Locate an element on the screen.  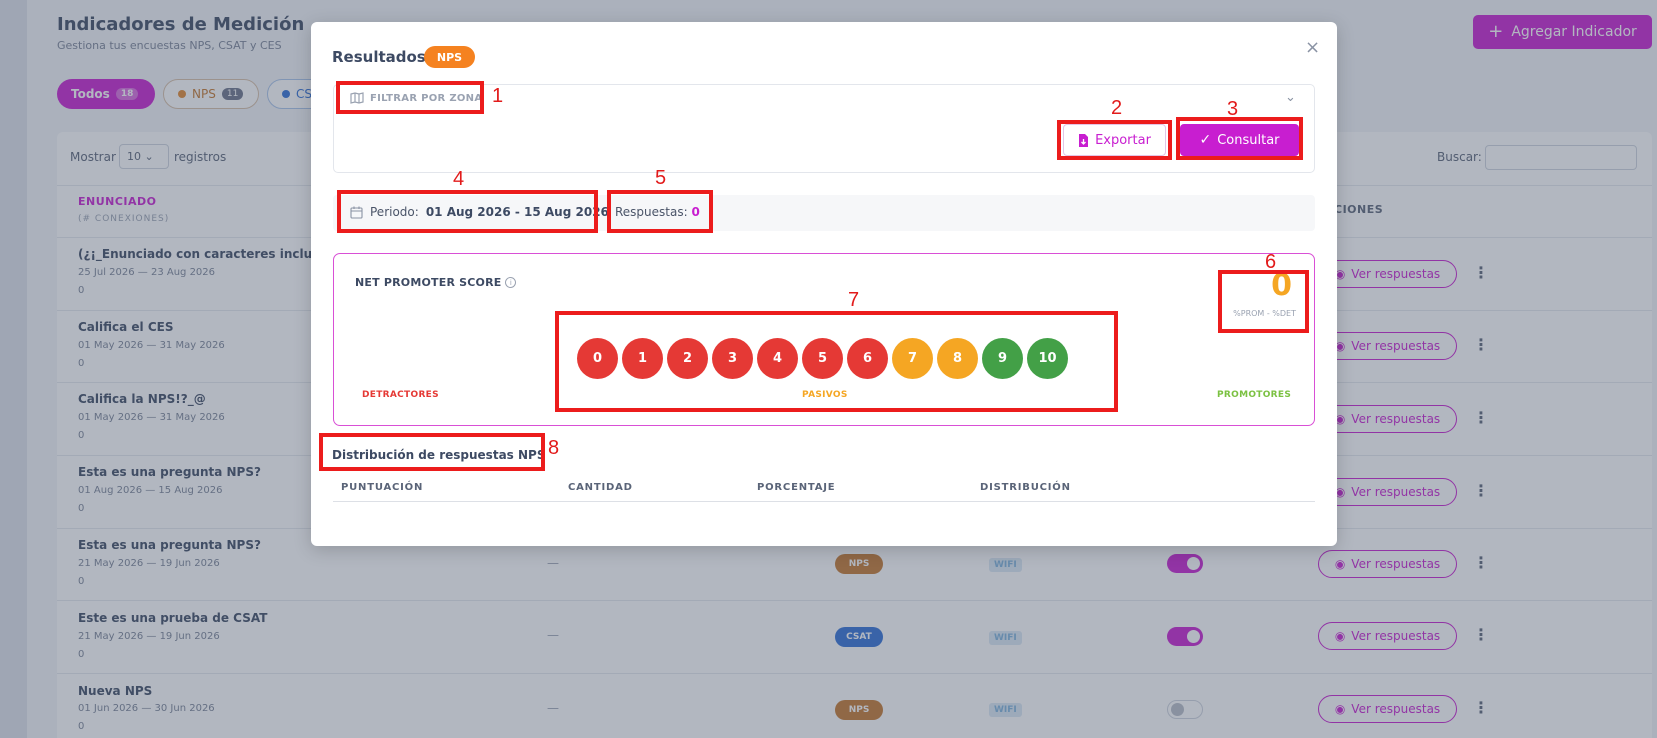
annotation-number-2: 2 is located at coordinates (1117, 108).